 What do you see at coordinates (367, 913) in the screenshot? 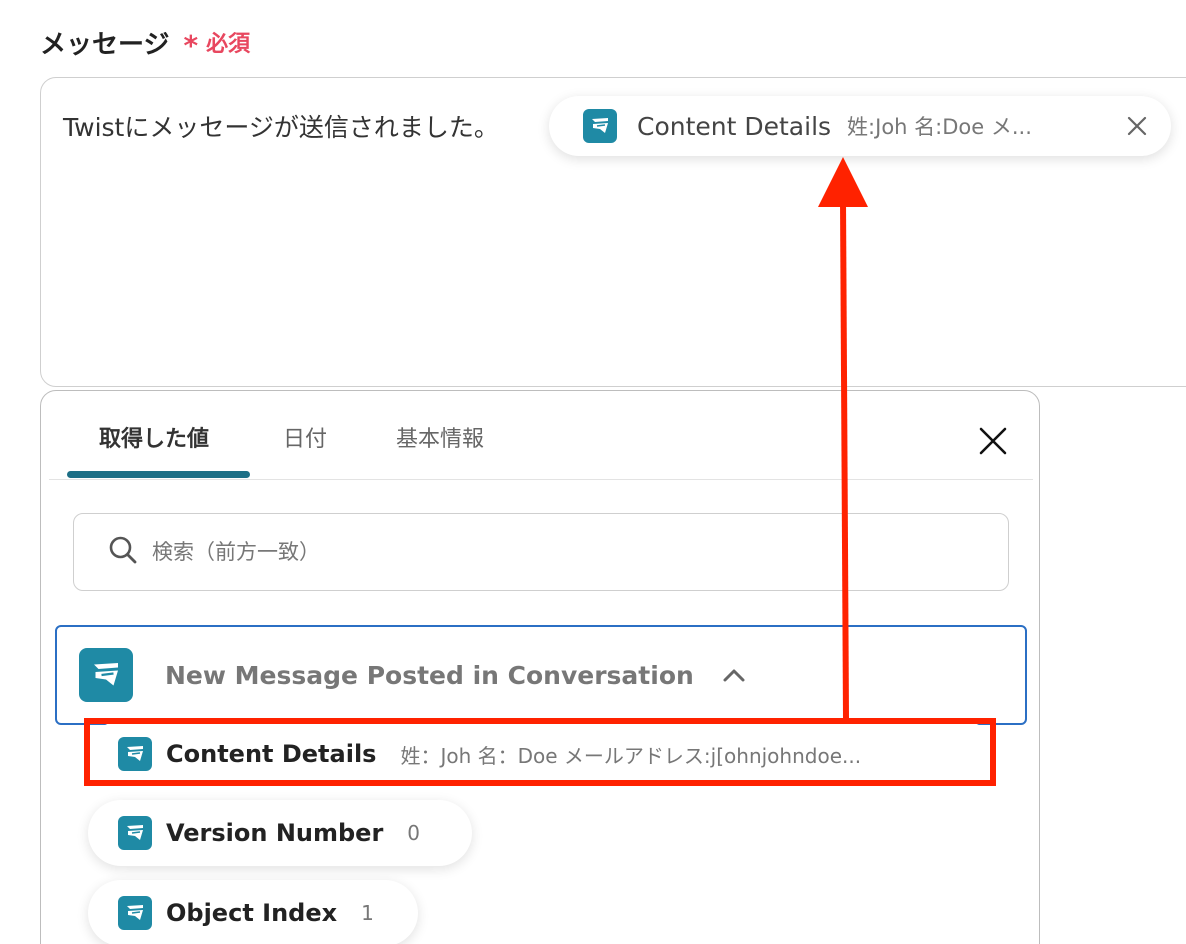
I see `item-value: 1` at bounding box center [367, 913].